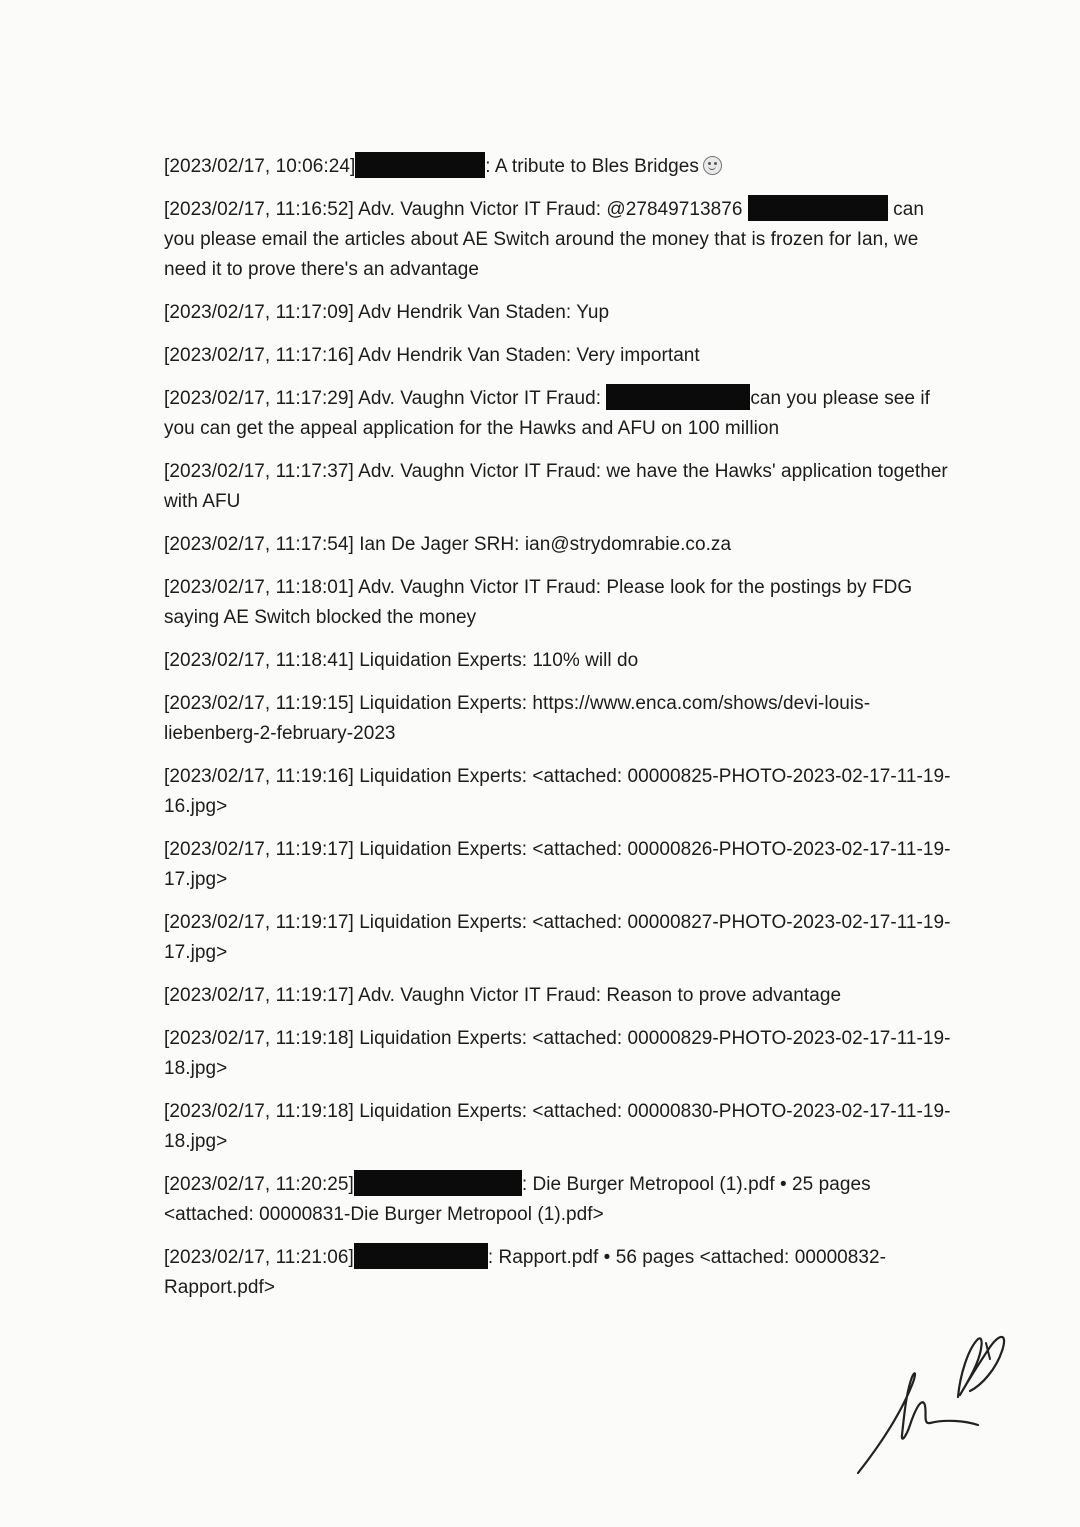  I want to click on message-text: Ian De Jager SRH: ian@strydomrabie.co.za, so click(542, 544).